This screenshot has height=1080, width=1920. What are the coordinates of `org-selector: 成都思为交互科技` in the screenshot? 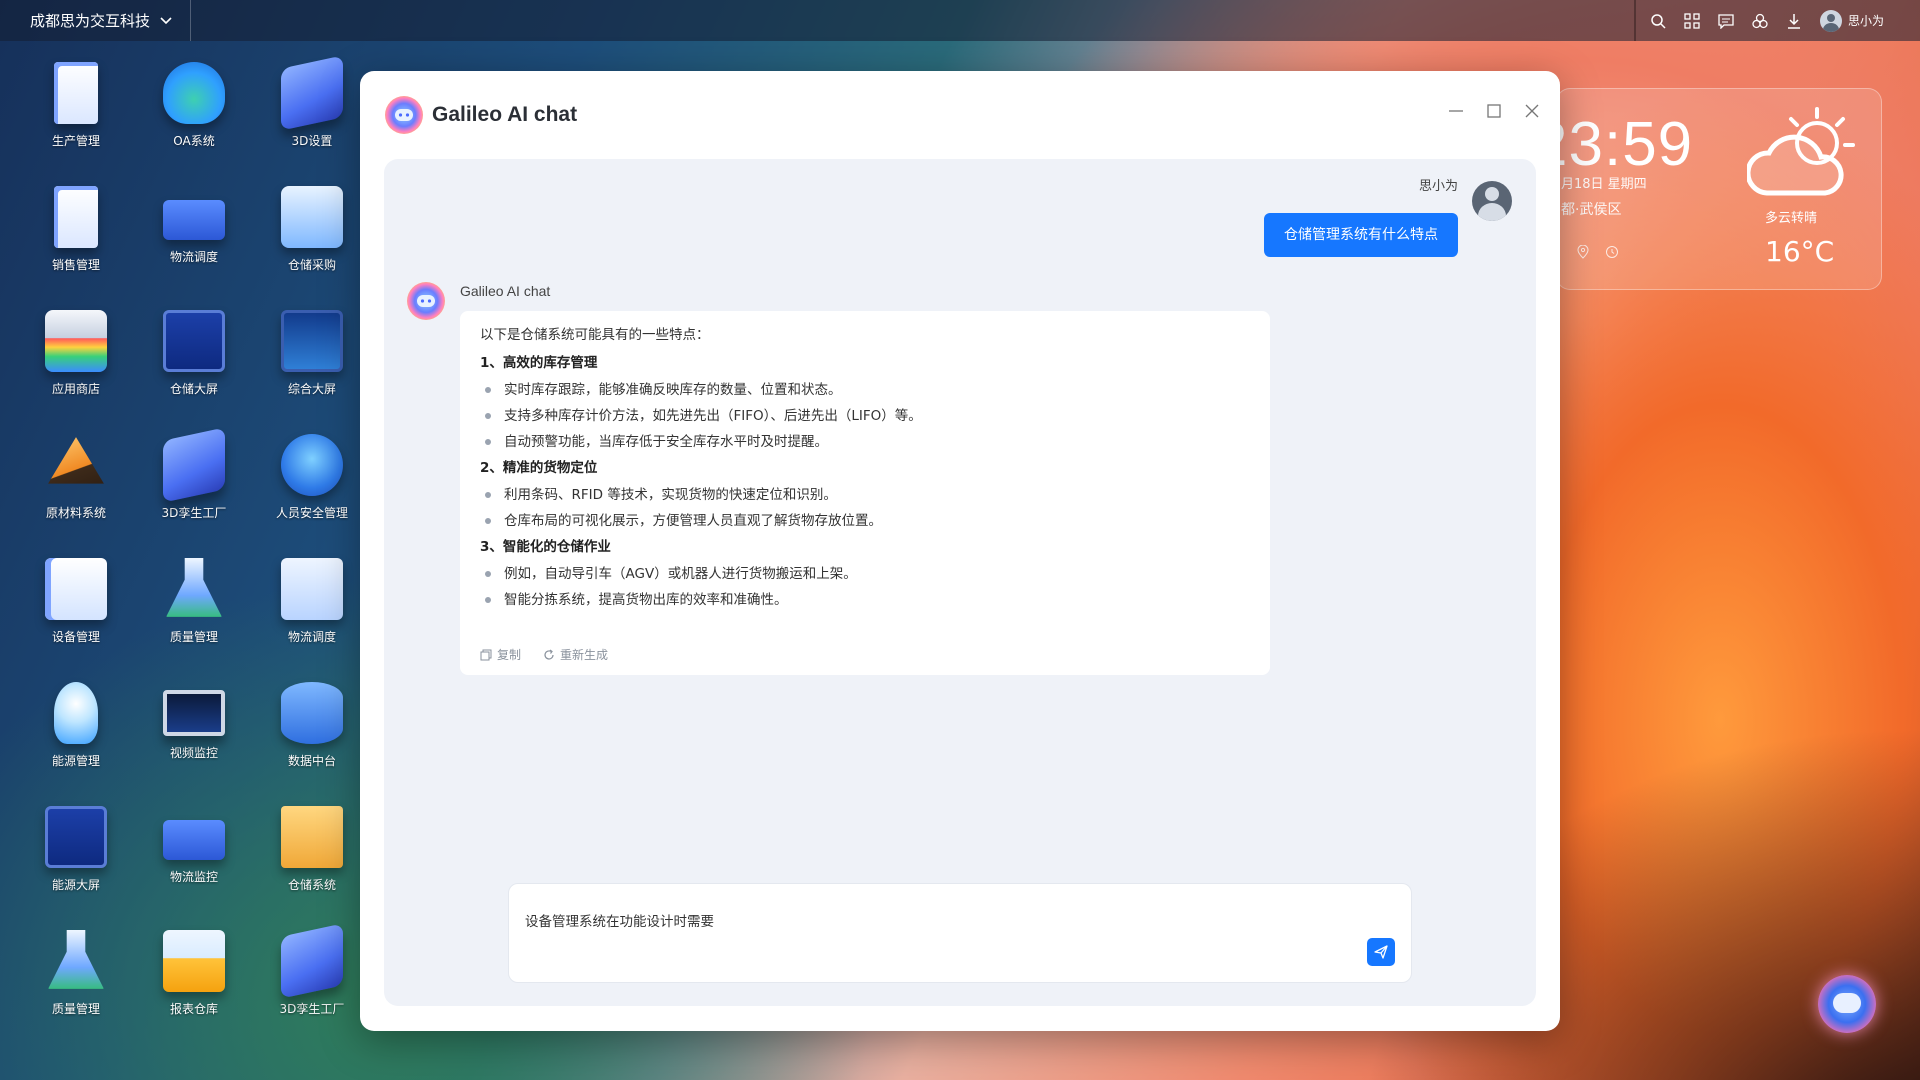 It's located at (96, 20).